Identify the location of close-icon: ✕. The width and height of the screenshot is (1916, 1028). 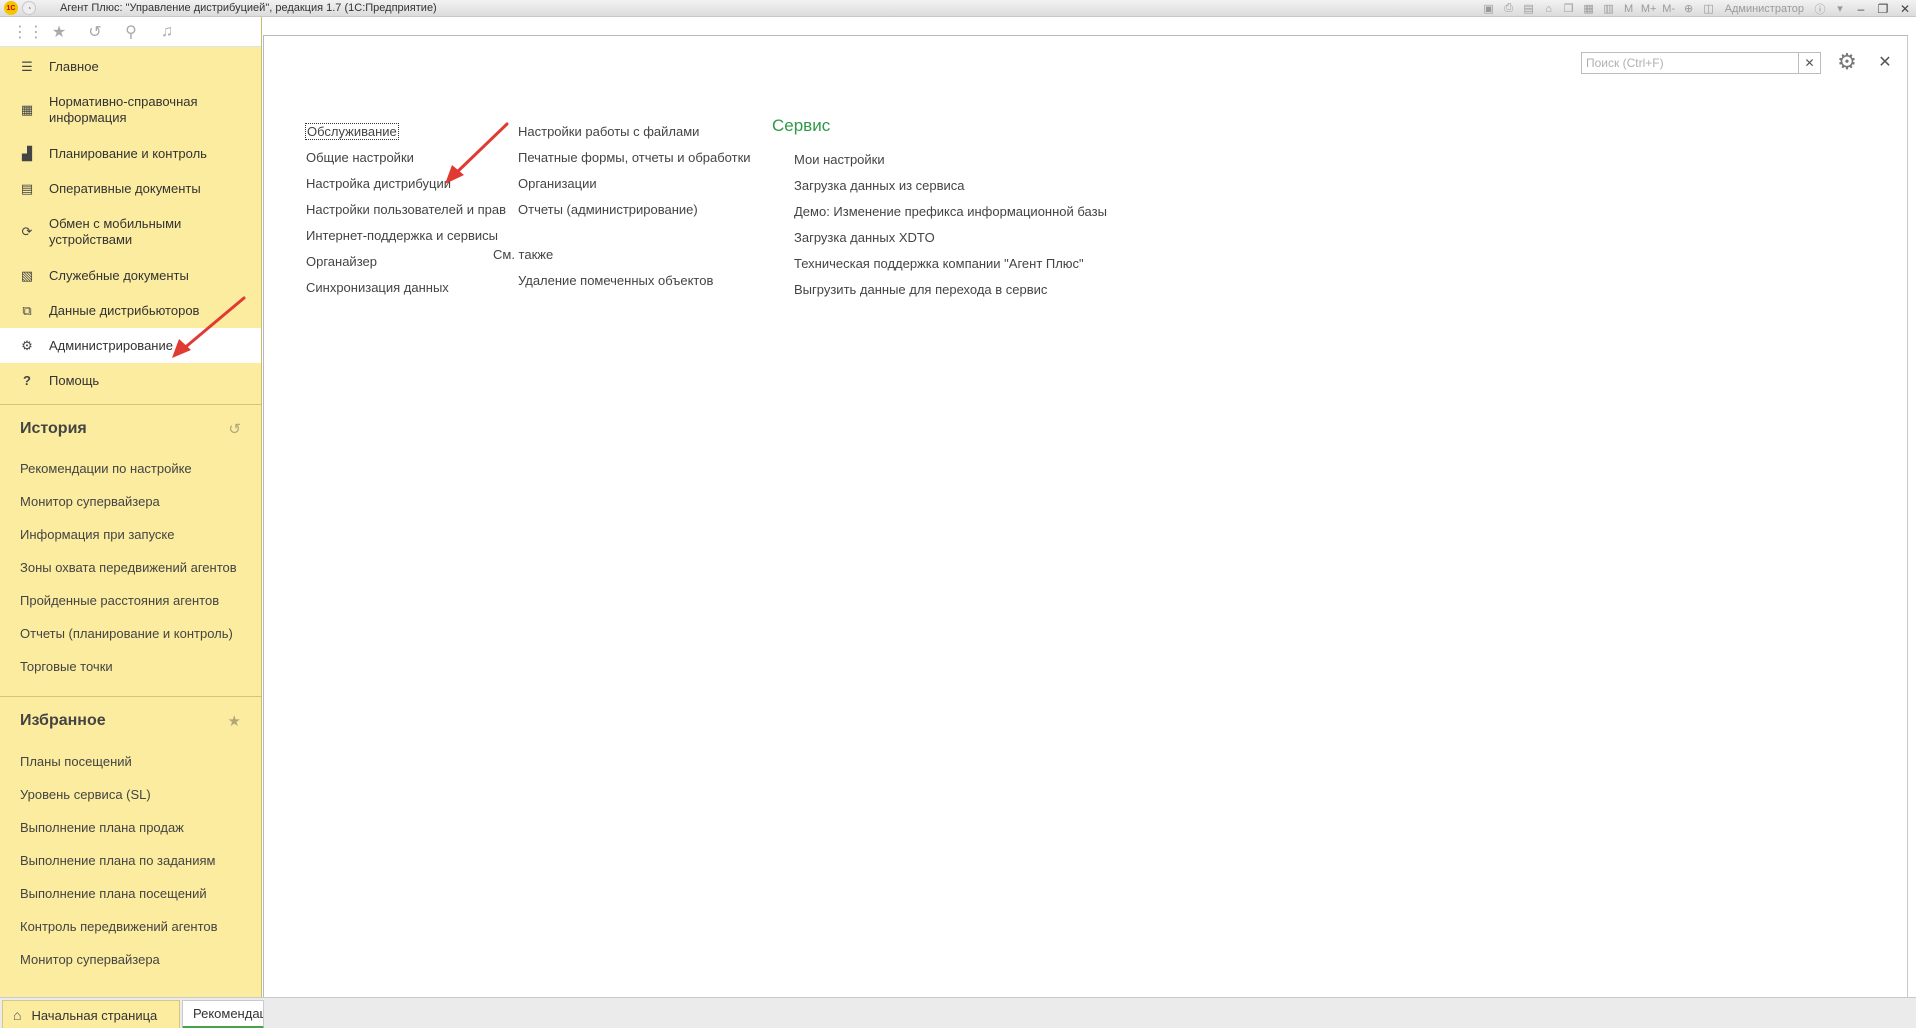
(1885, 62).